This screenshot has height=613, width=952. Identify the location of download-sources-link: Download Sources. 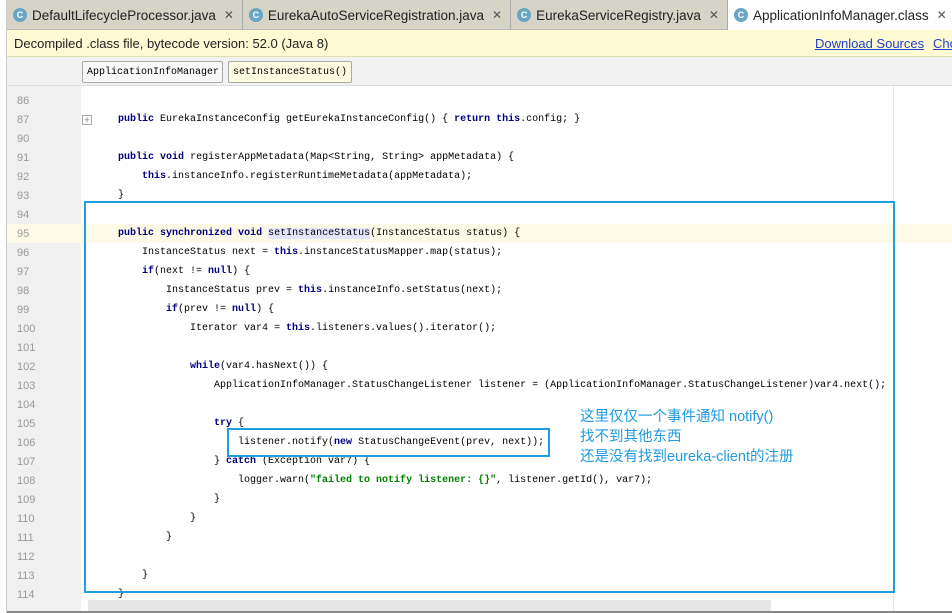
(869, 43).